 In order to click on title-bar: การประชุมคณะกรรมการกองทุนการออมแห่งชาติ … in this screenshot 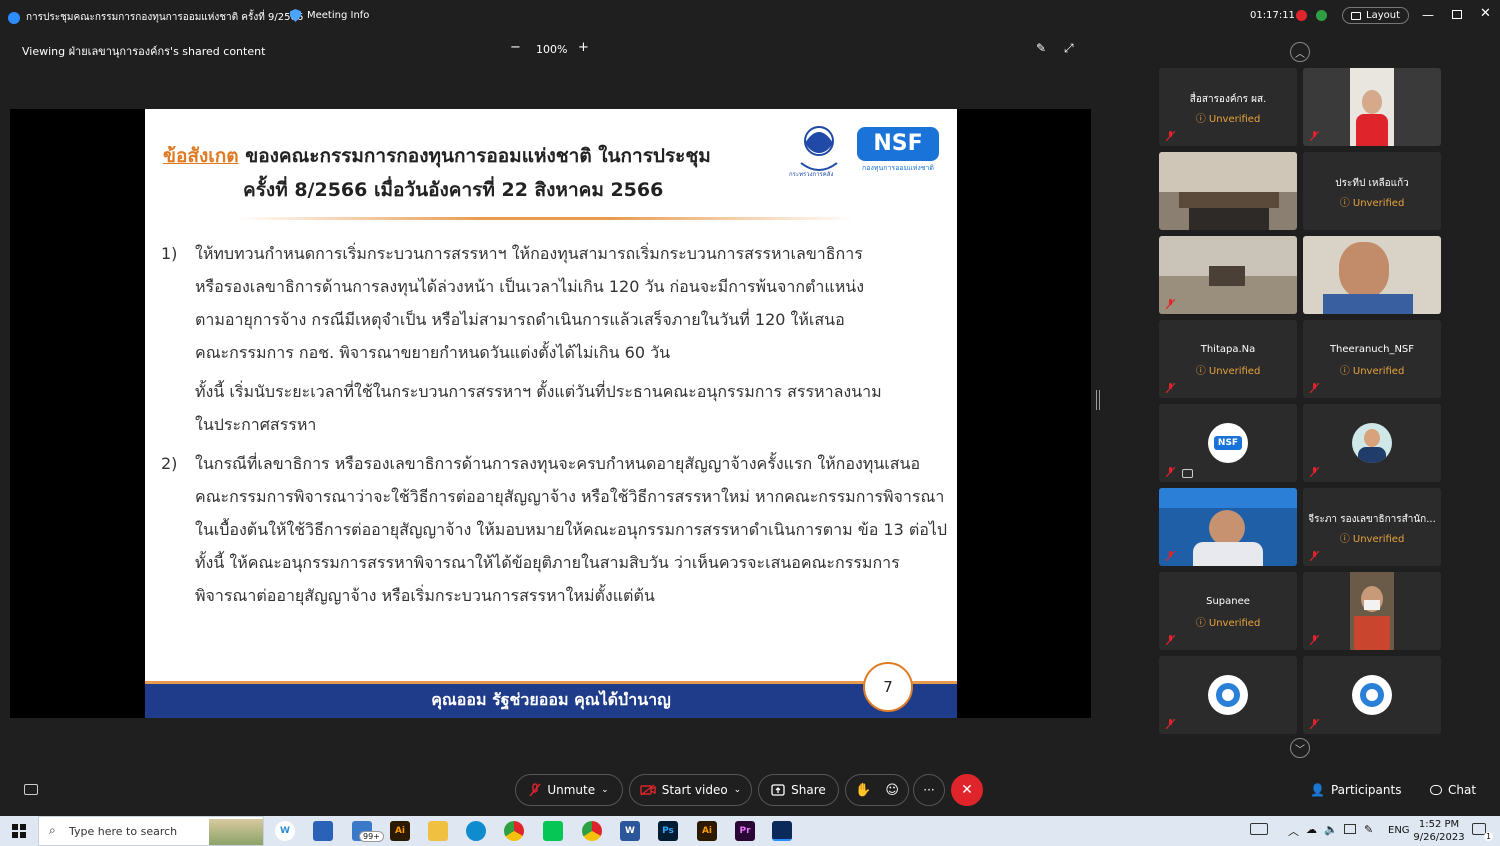, I will do `click(750, 16)`.